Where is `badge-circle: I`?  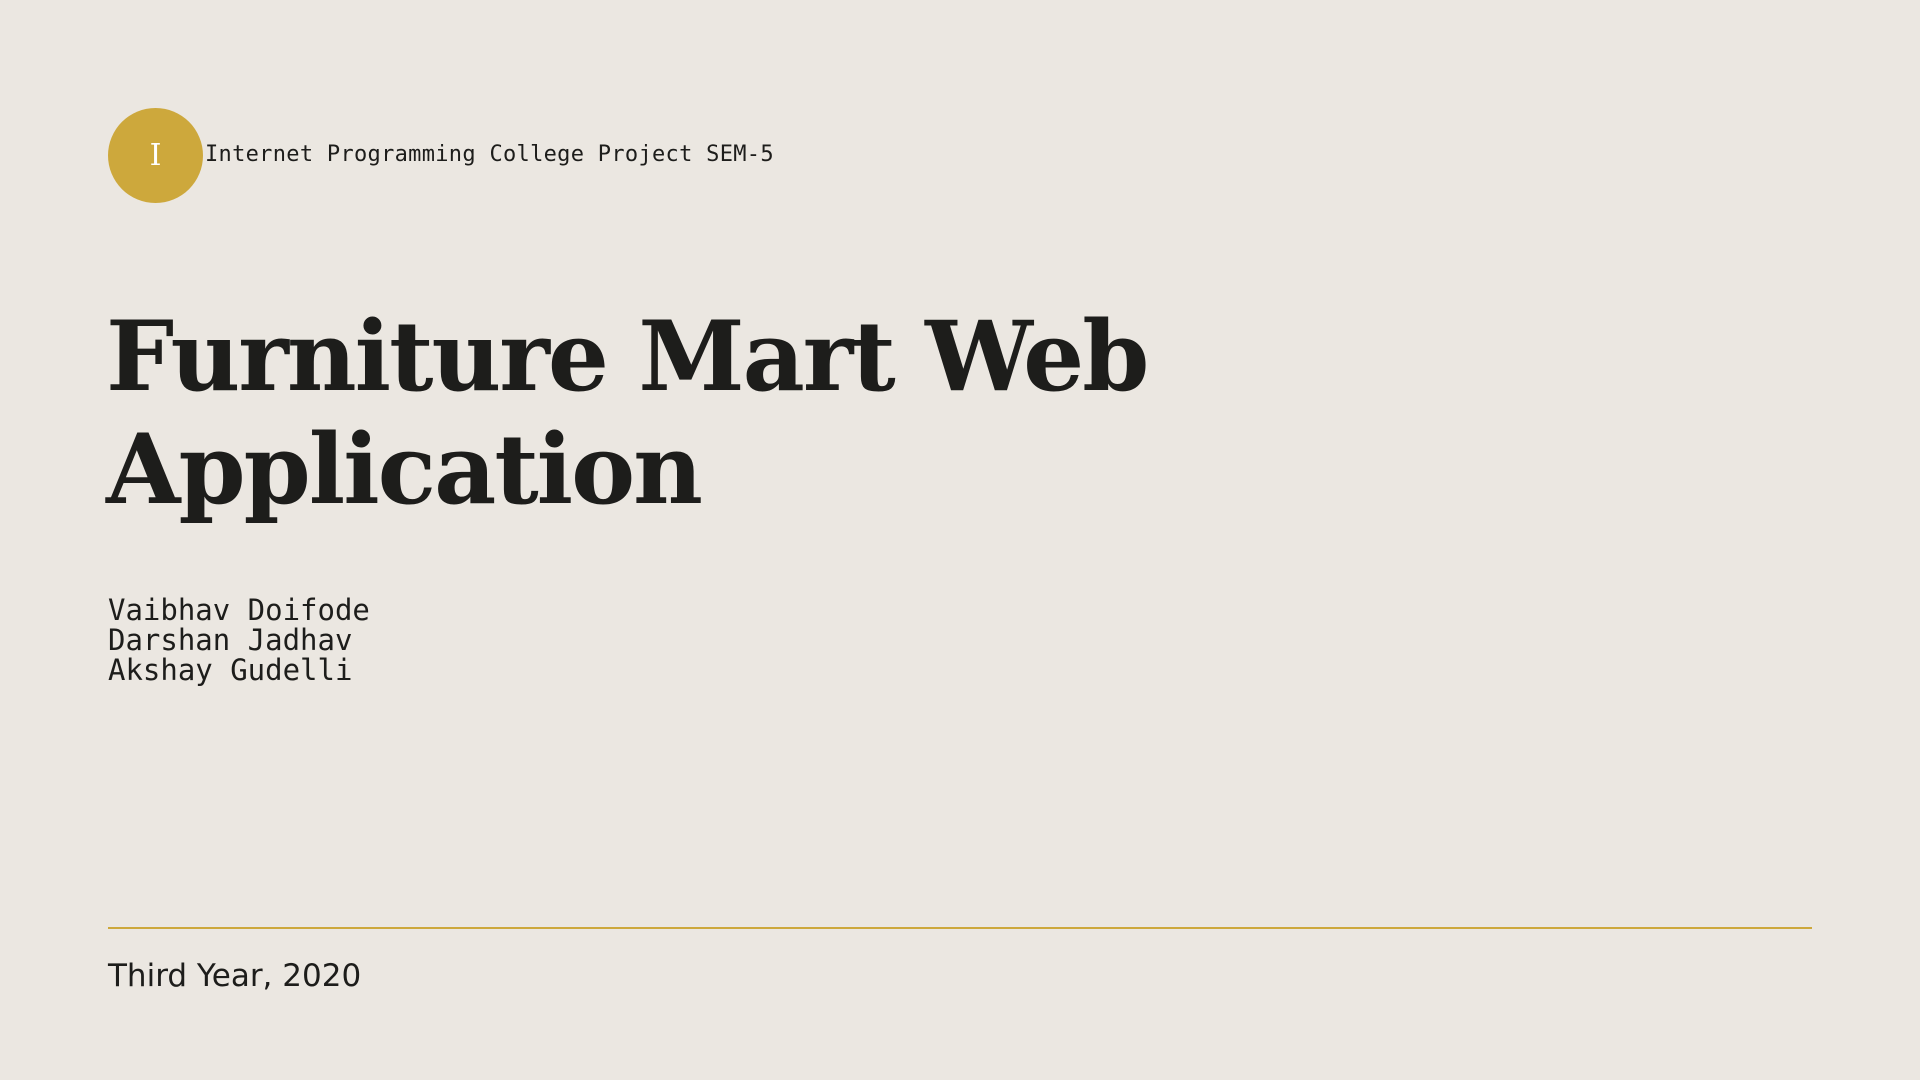 badge-circle: I is located at coordinates (155, 155).